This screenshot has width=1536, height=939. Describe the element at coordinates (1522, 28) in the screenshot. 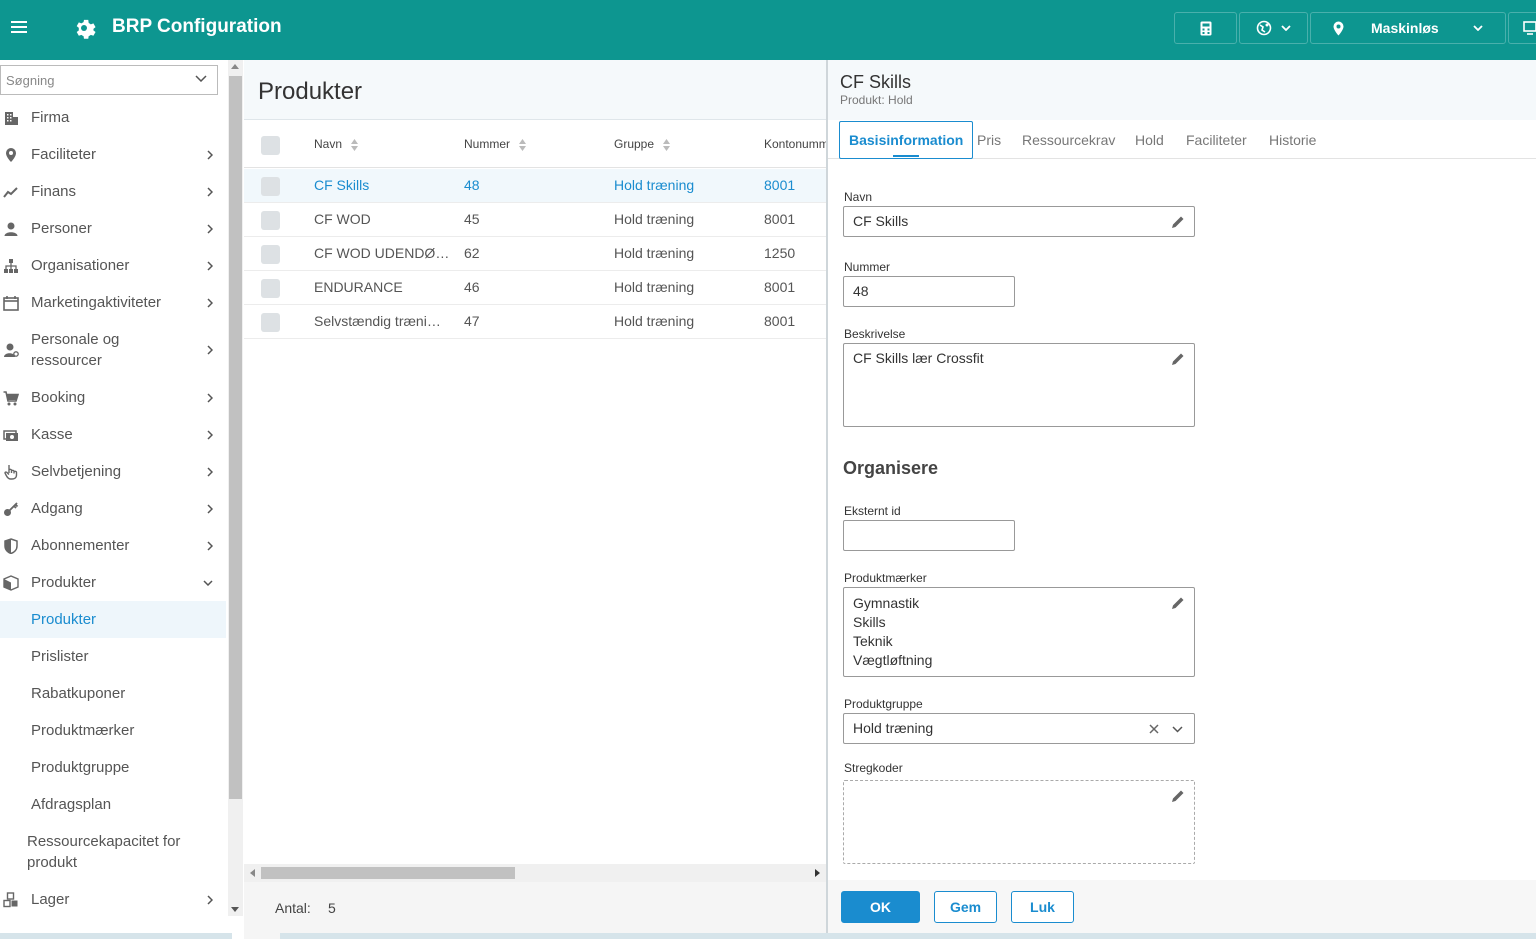

I see `screen-button` at that location.